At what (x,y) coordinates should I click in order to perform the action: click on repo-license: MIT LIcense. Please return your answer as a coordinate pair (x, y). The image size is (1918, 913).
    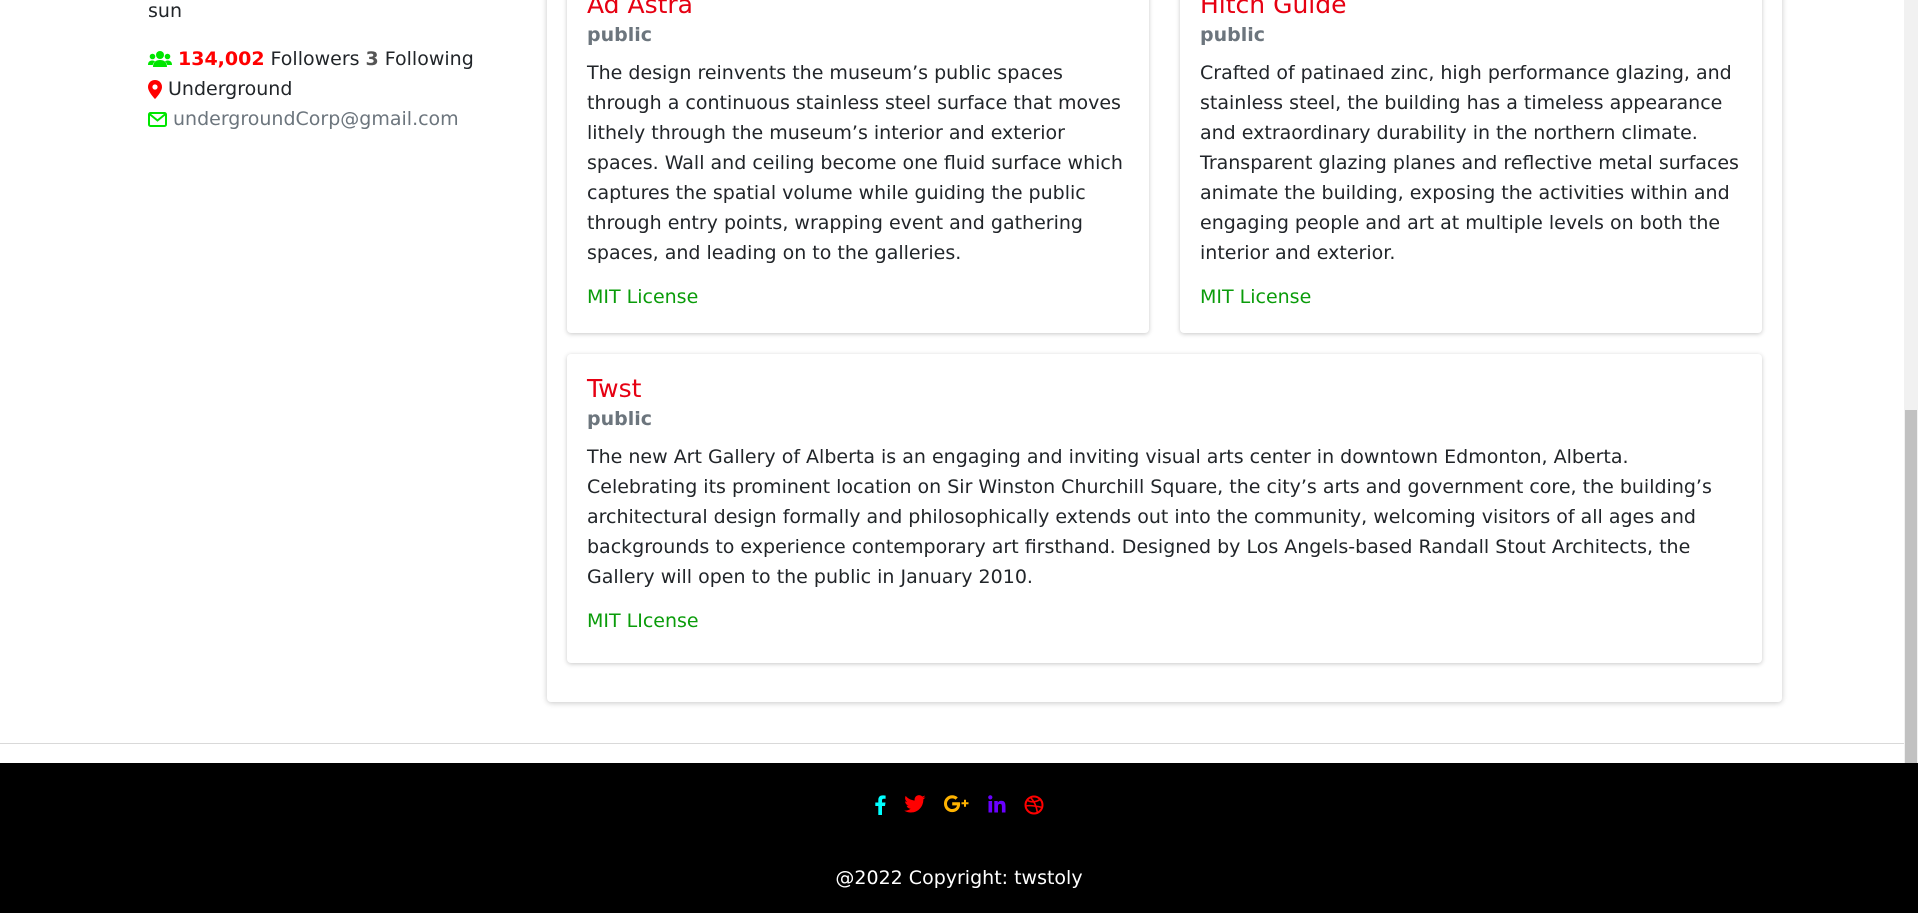
    Looking at the image, I should click on (643, 621).